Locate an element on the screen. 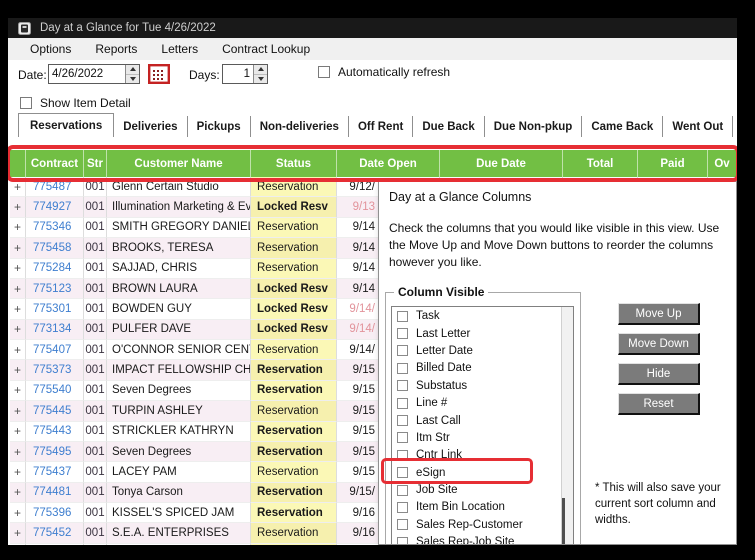  cell-contract: 774927 is located at coordinates (55, 207).